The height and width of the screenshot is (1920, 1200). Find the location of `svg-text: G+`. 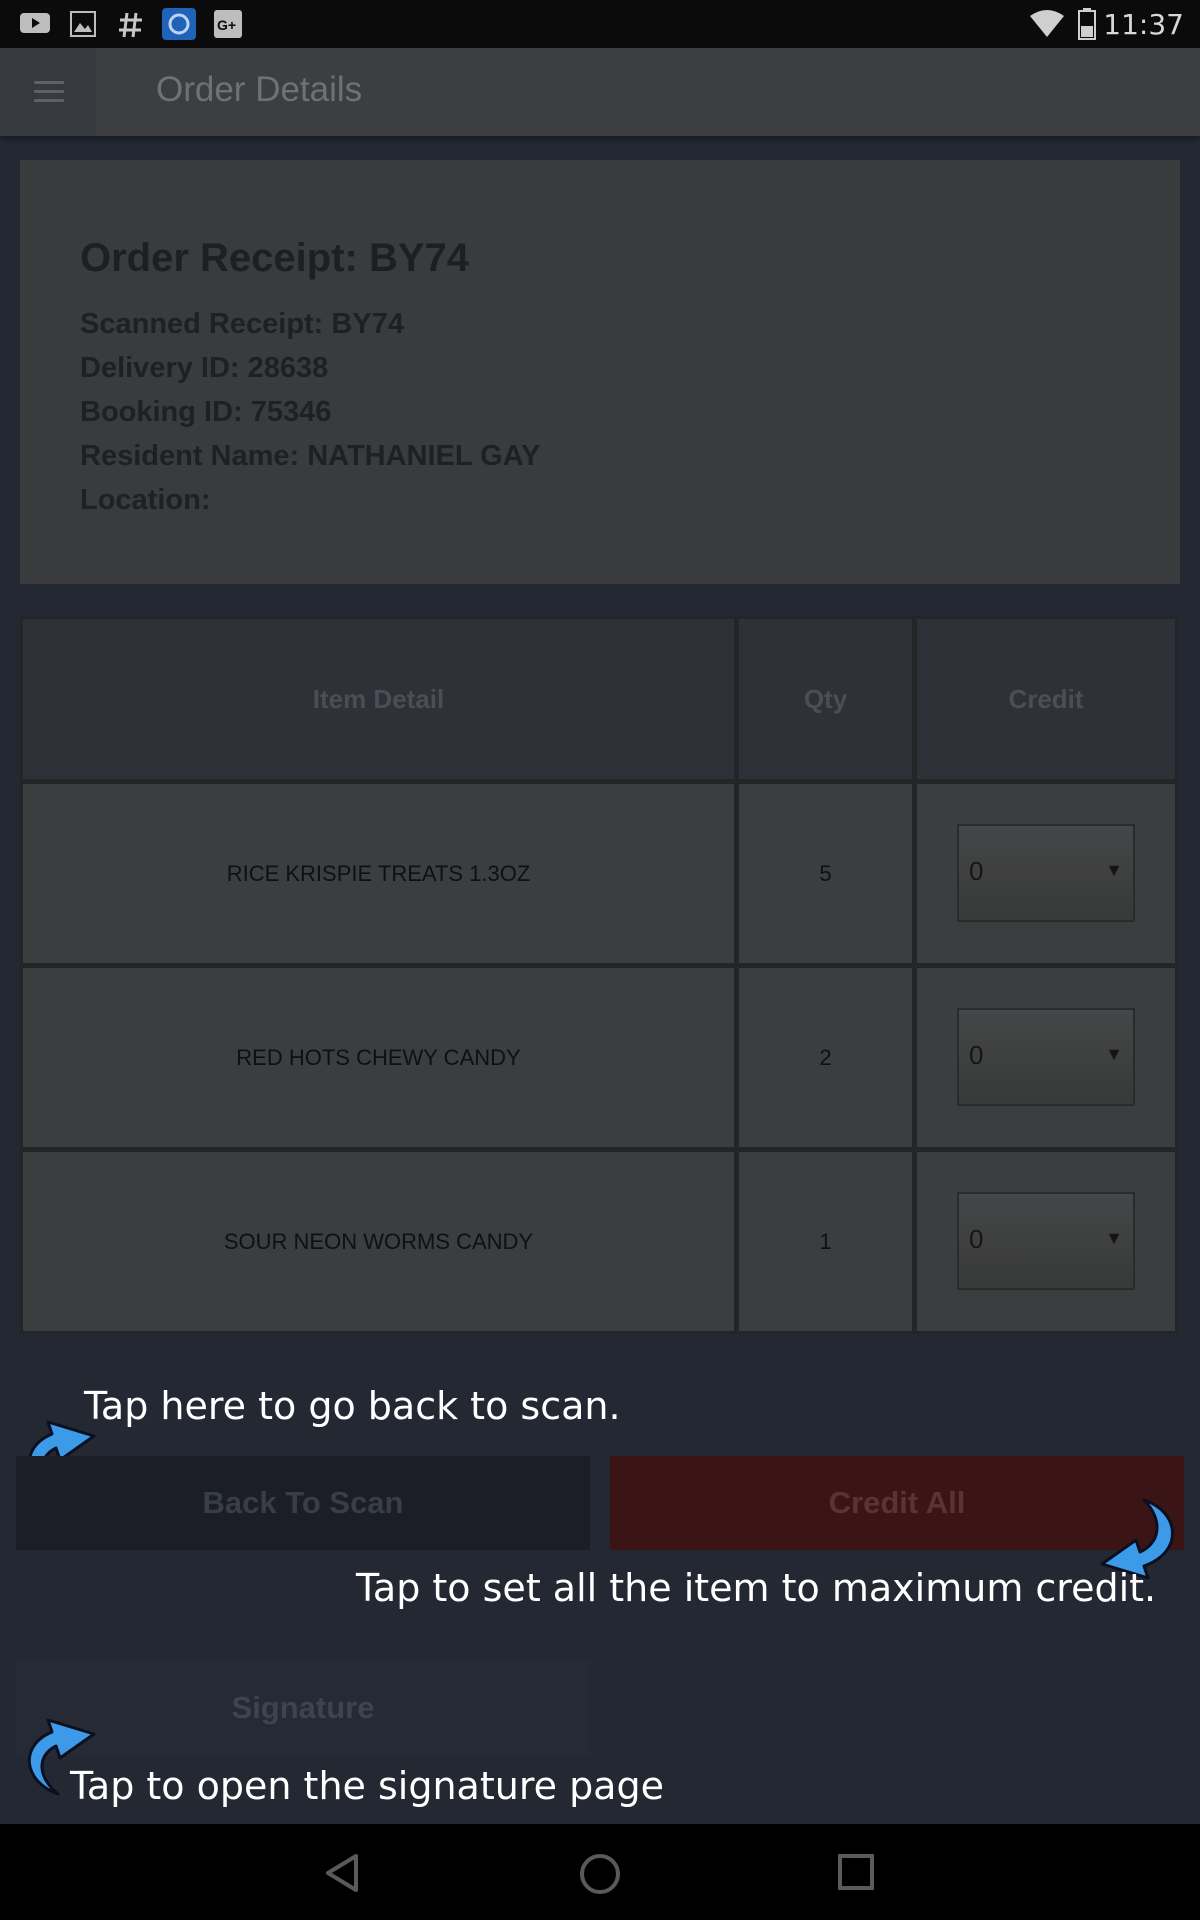

svg-text: G+ is located at coordinates (226, 25).